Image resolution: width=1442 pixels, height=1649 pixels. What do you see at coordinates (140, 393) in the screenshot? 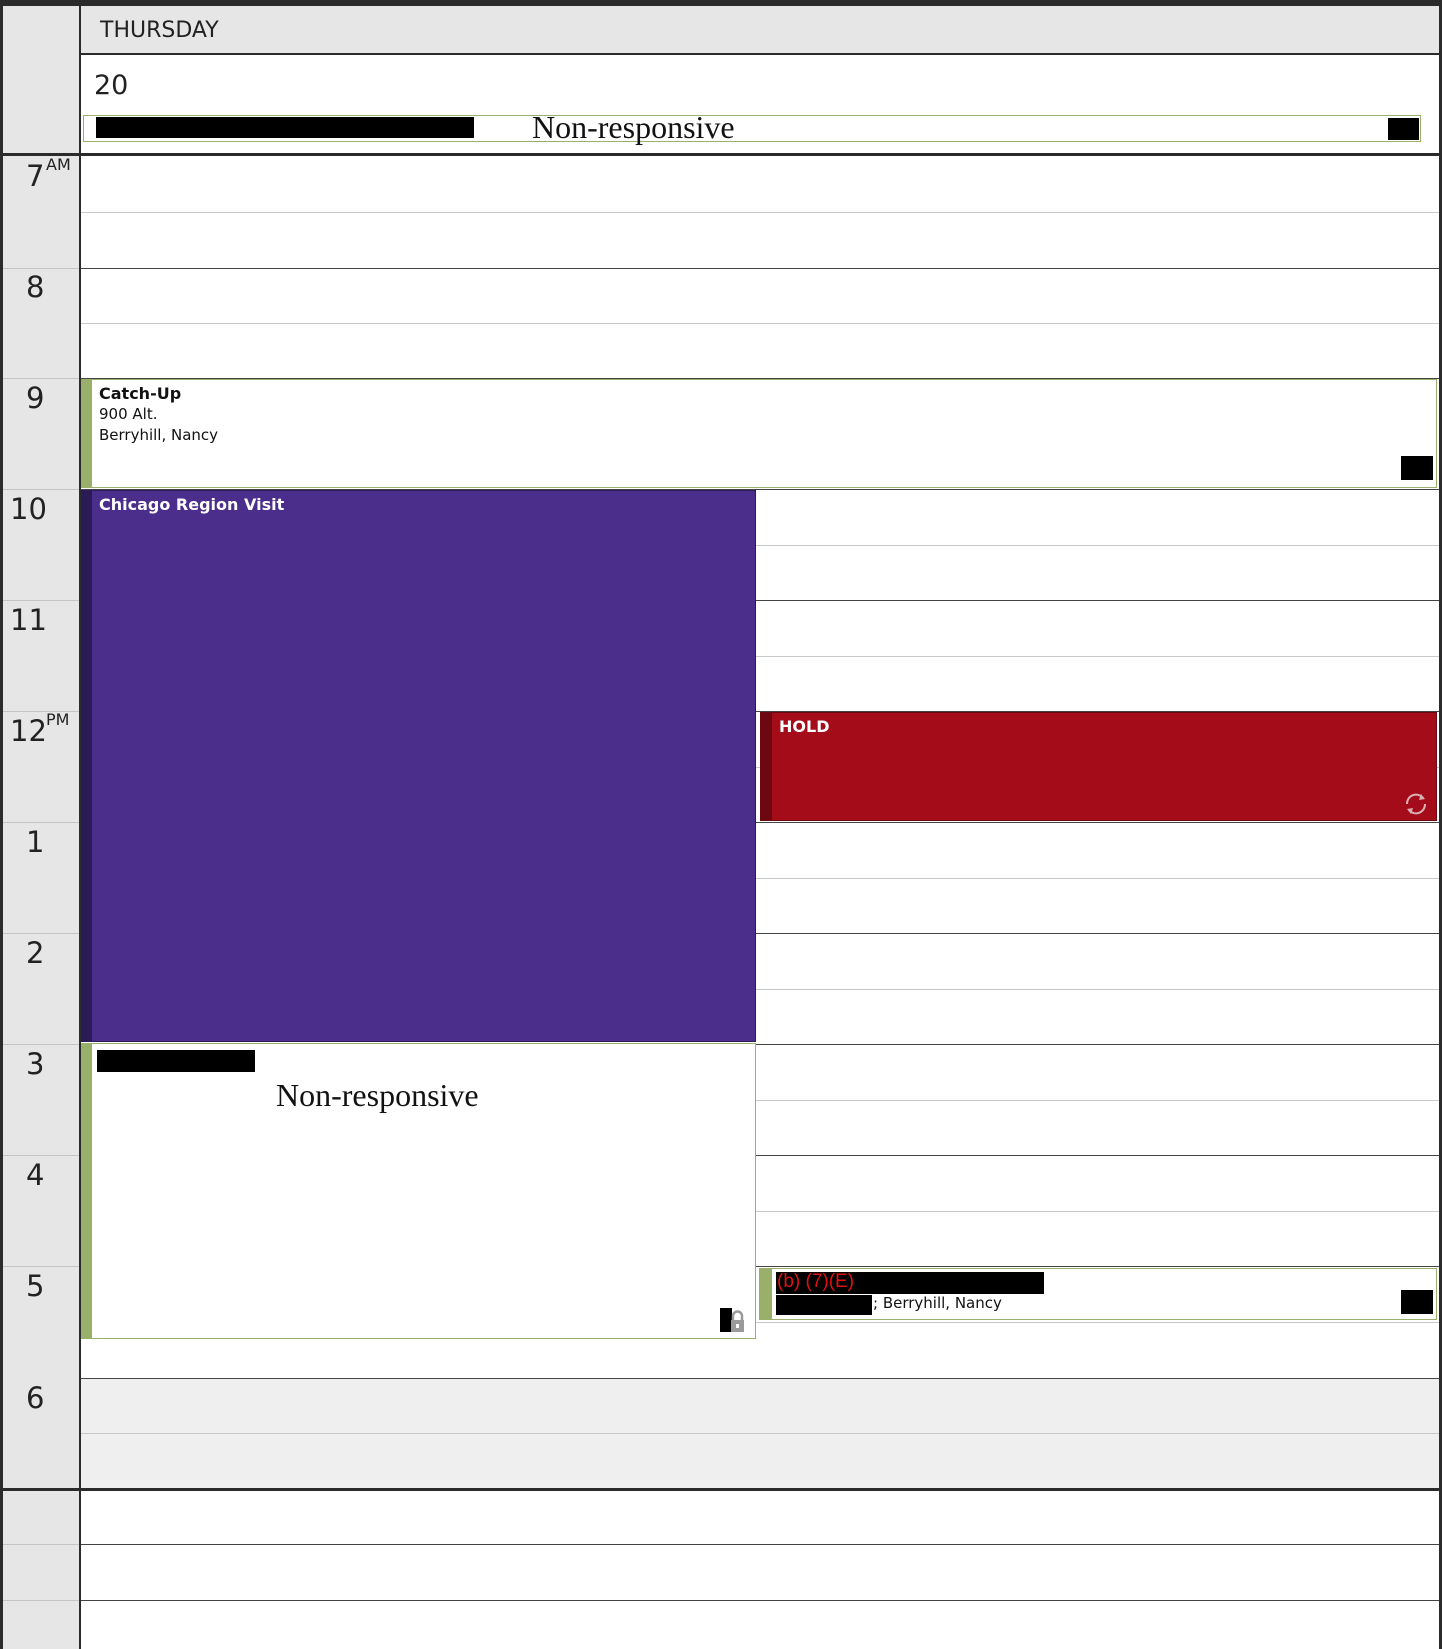
I see `event-title: Catch-Up` at bounding box center [140, 393].